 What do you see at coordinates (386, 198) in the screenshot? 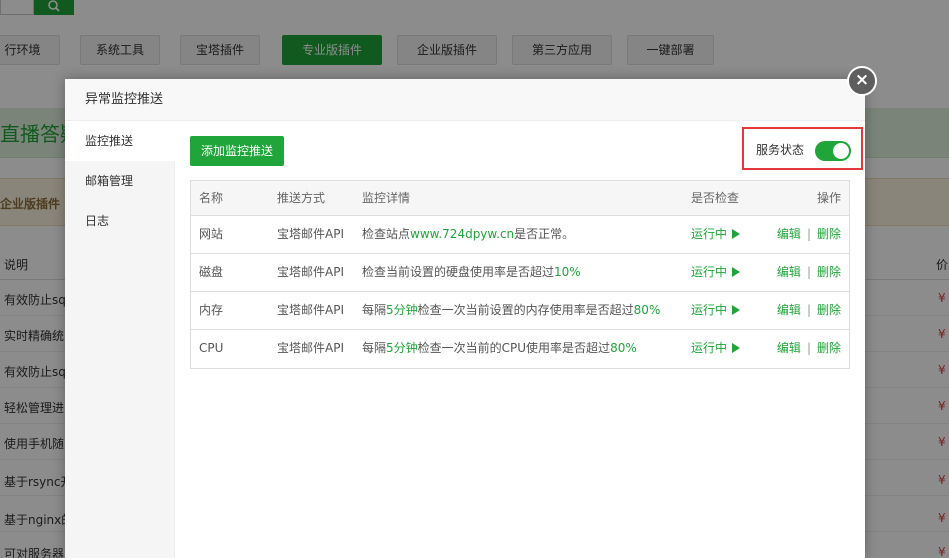
I see `header-detail: 监控详情` at bounding box center [386, 198].